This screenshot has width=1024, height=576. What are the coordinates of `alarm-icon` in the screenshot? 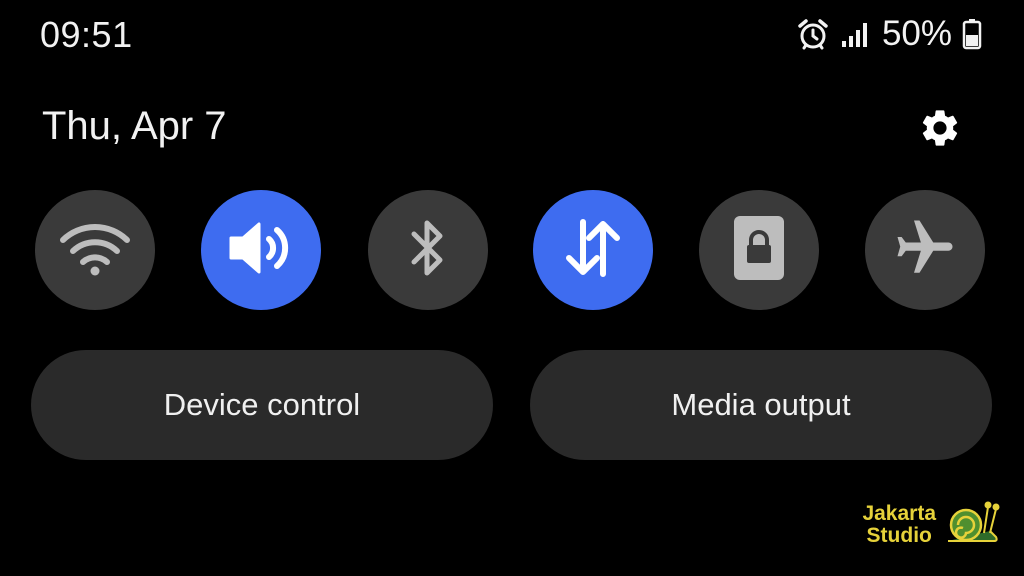 It's located at (813, 34).